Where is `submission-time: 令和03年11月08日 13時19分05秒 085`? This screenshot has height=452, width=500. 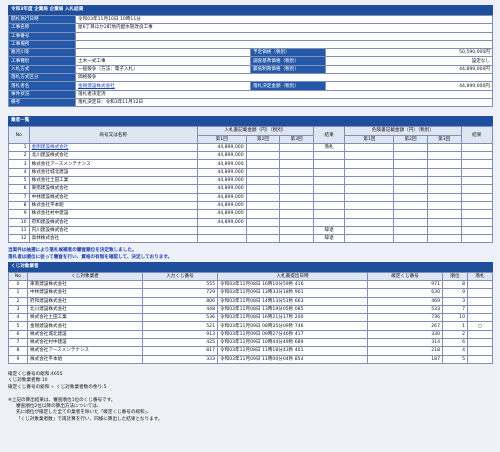 submission-time: 令和03年11月08日 13時19分05秒 085 is located at coordinates (292, 309).